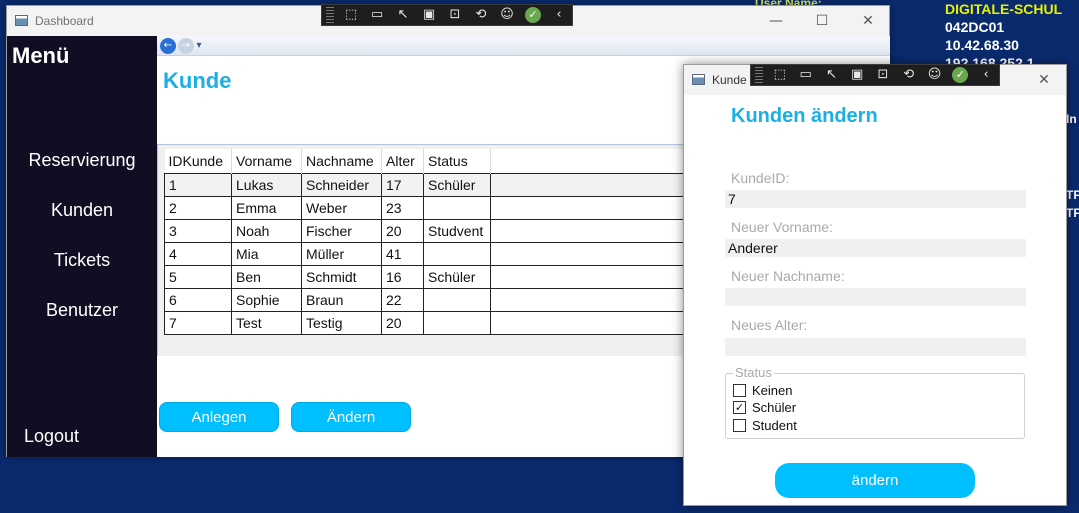  I want to click on table-cell: 4, so click(198, 253).